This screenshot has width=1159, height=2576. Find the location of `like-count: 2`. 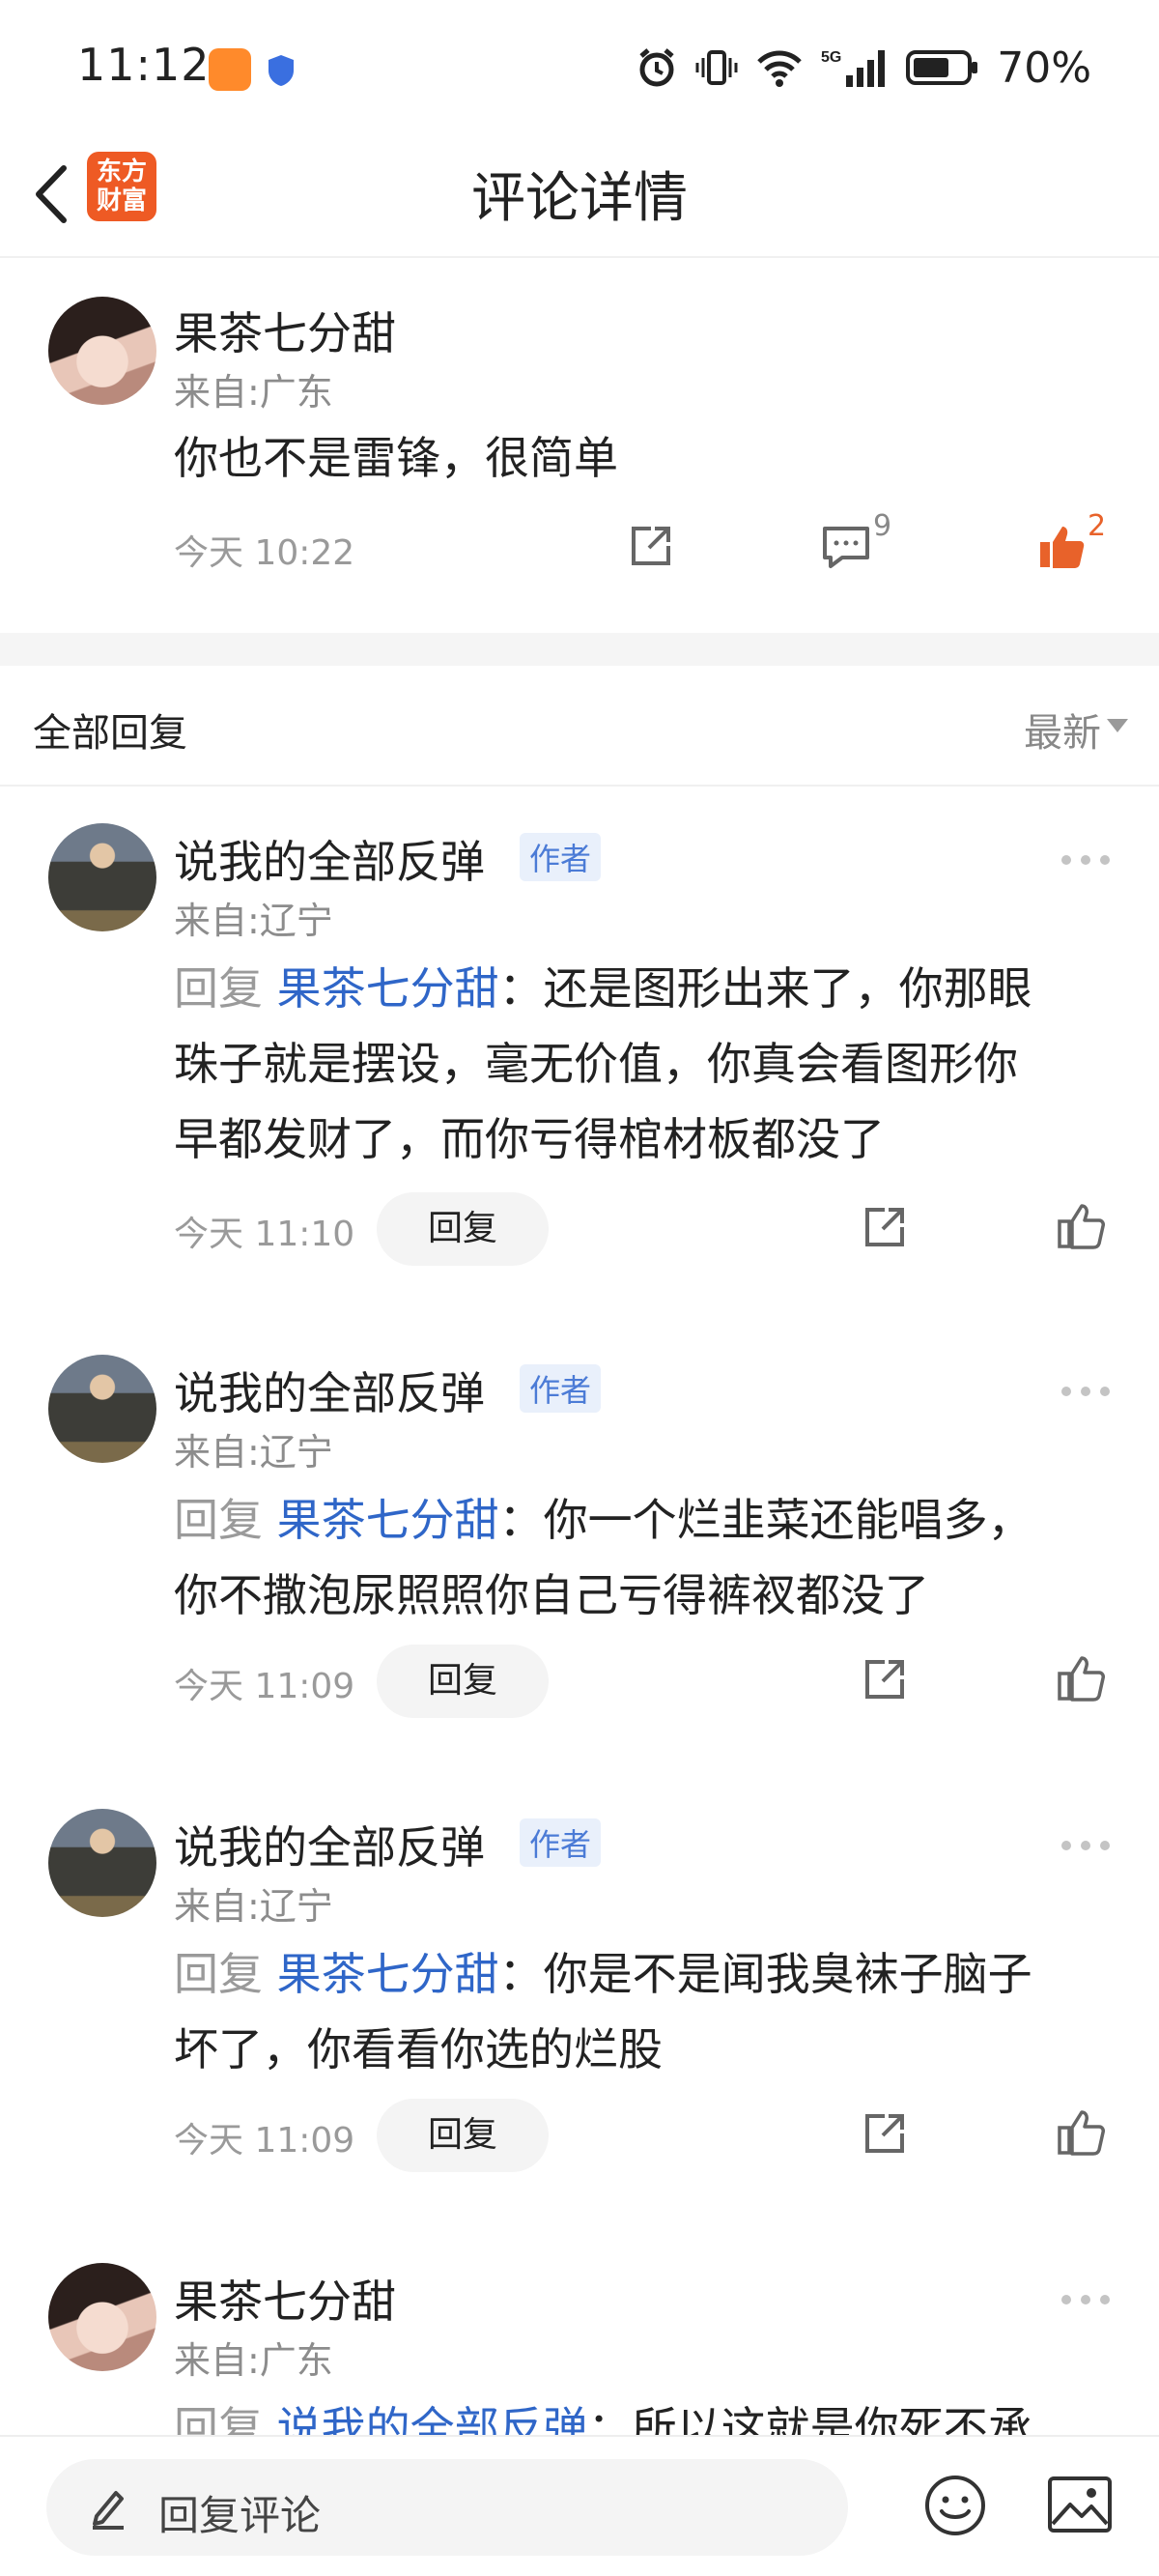

like-count: 2 is located at coordinates (1098, 526).